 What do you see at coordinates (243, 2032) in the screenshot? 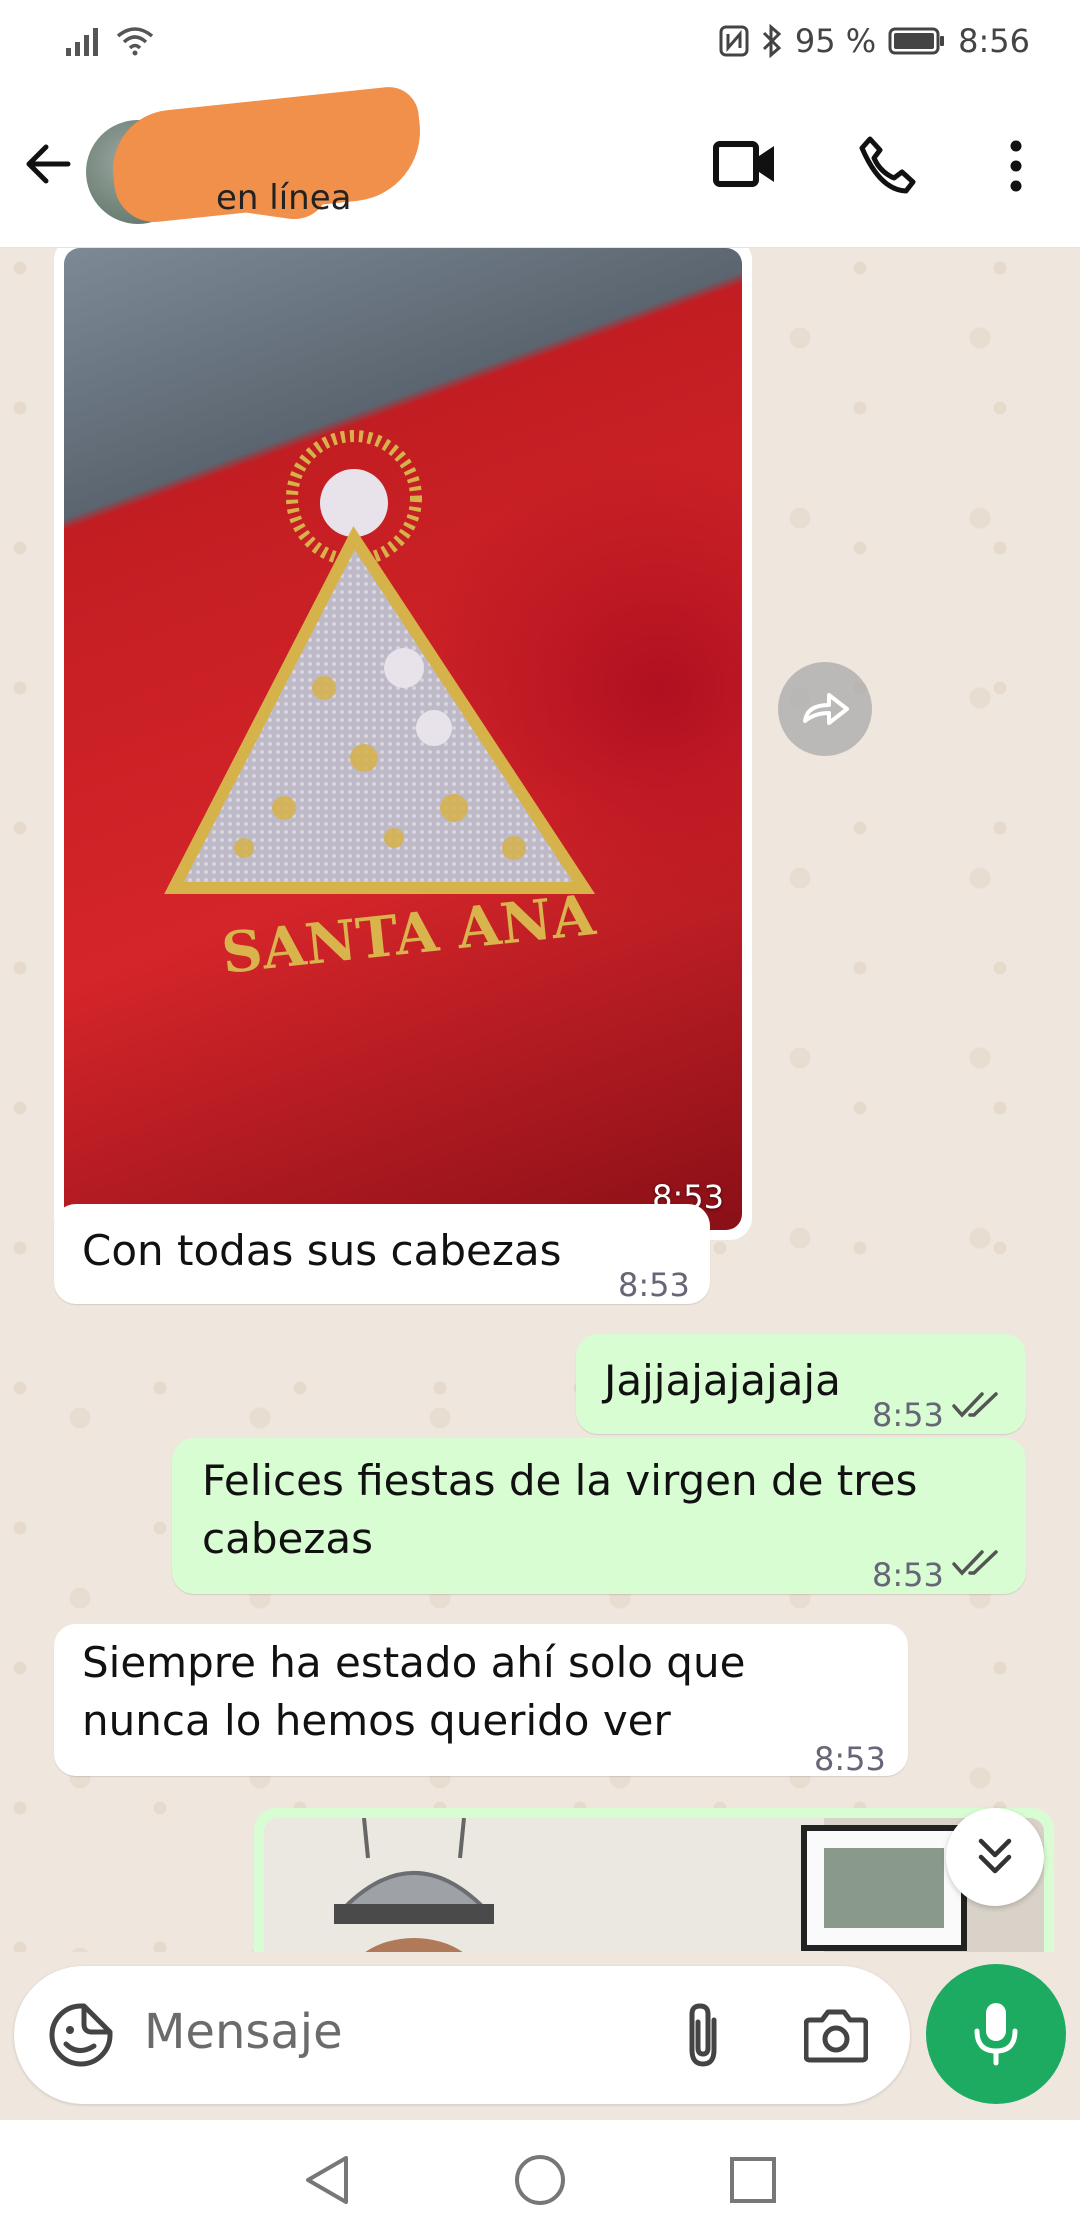
I see `message-input: Mensaje` at bounding box center [243, 2032].